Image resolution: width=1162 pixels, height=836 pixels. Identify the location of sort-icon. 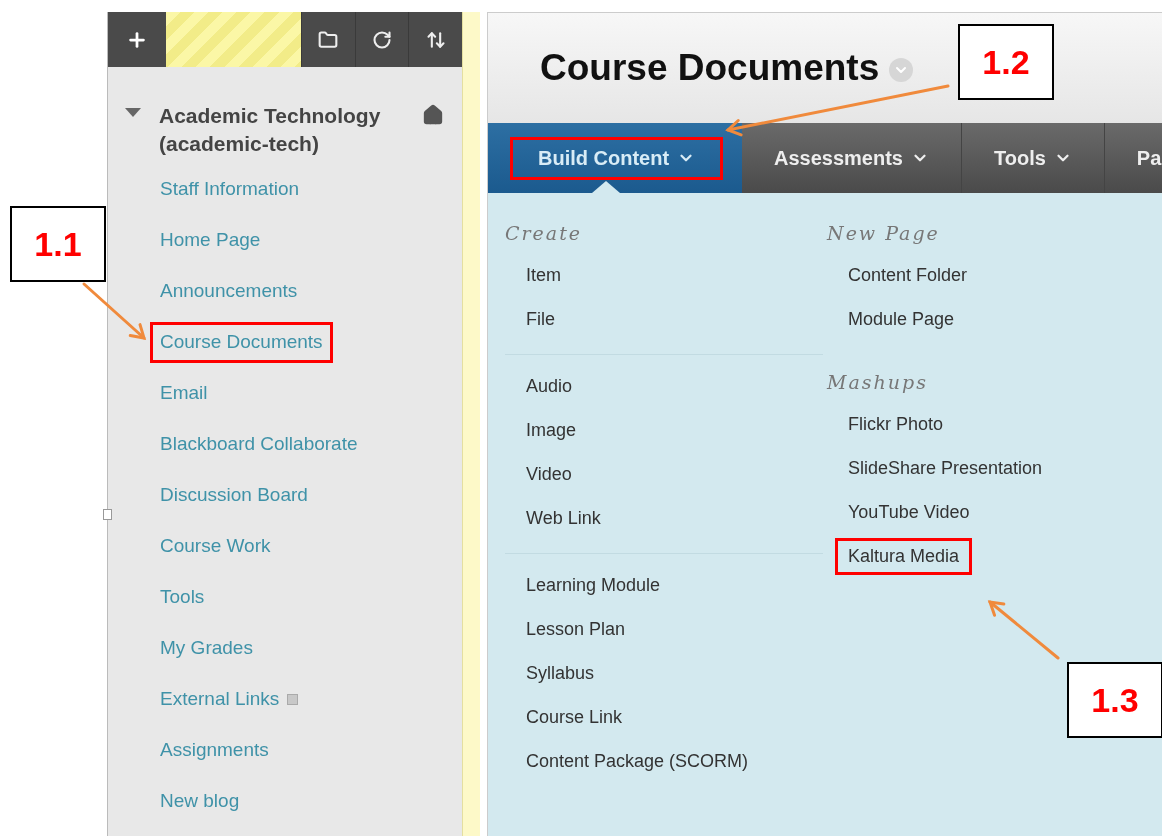
(435, 39).